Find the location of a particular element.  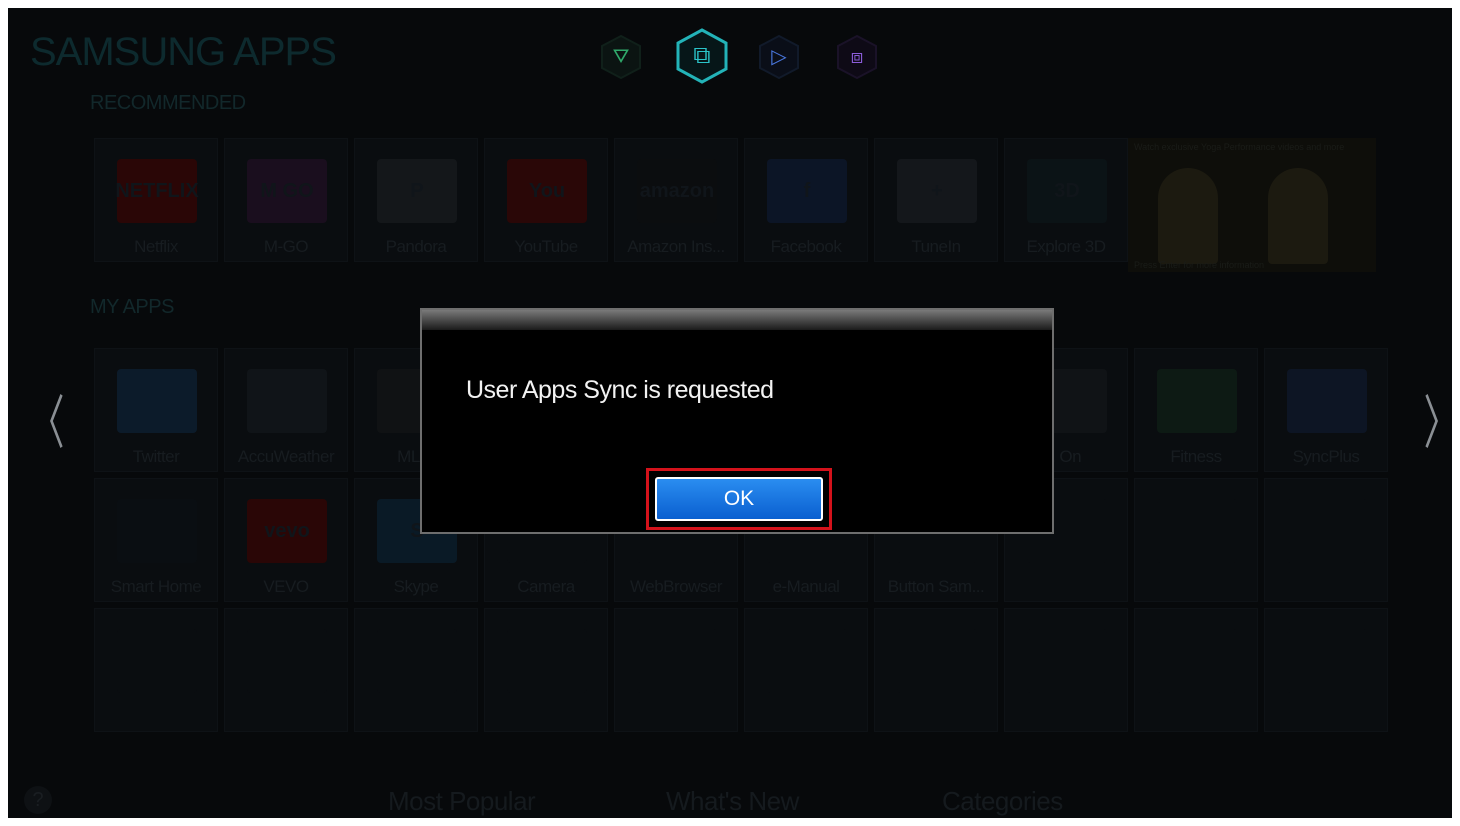

app-label: Netflix is located at coordinates (156, 246).